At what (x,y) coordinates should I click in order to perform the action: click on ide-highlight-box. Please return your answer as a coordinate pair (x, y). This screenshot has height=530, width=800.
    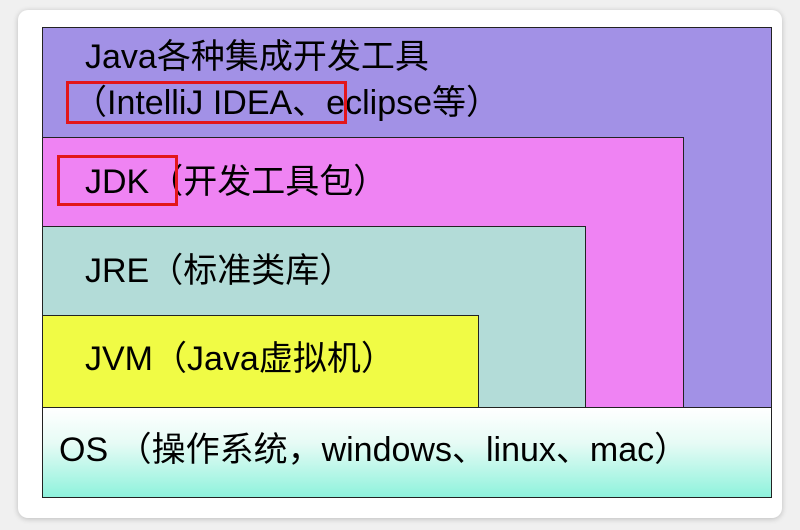
    Looking at the image, I should click on (206, 102).